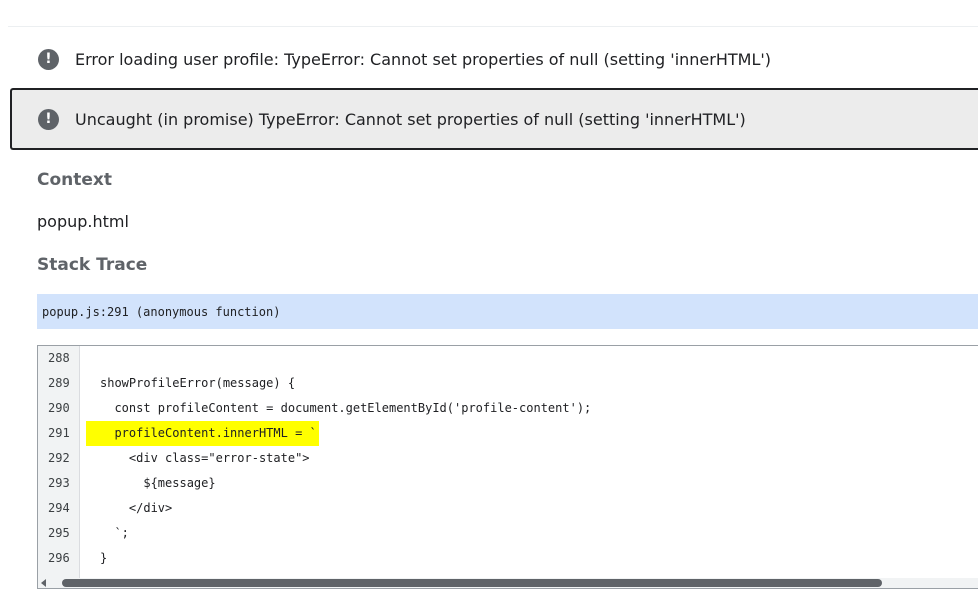 This screenshot has width=978, height=589. Describe the element at coordinates (161, 311) in the screenshot. I see `stack-frame-label: popup.js:291 (anonymous function)` at that location.